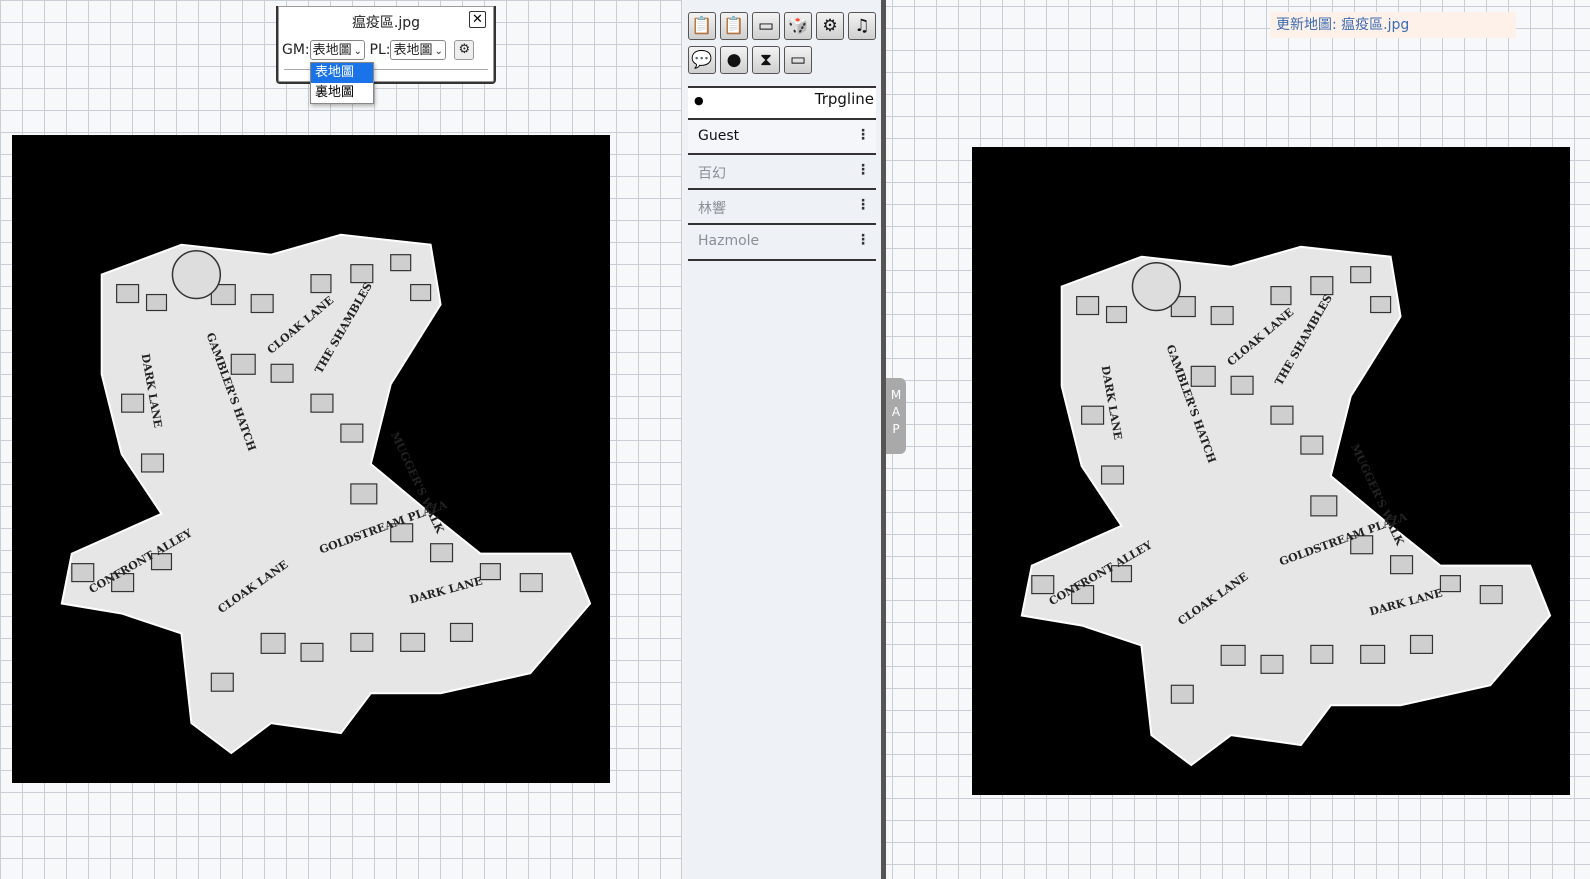  What do you see at coordinates (896, 429) in the screenshot?
I see `map-tab-letter: P` at bounding box center [896, 429].